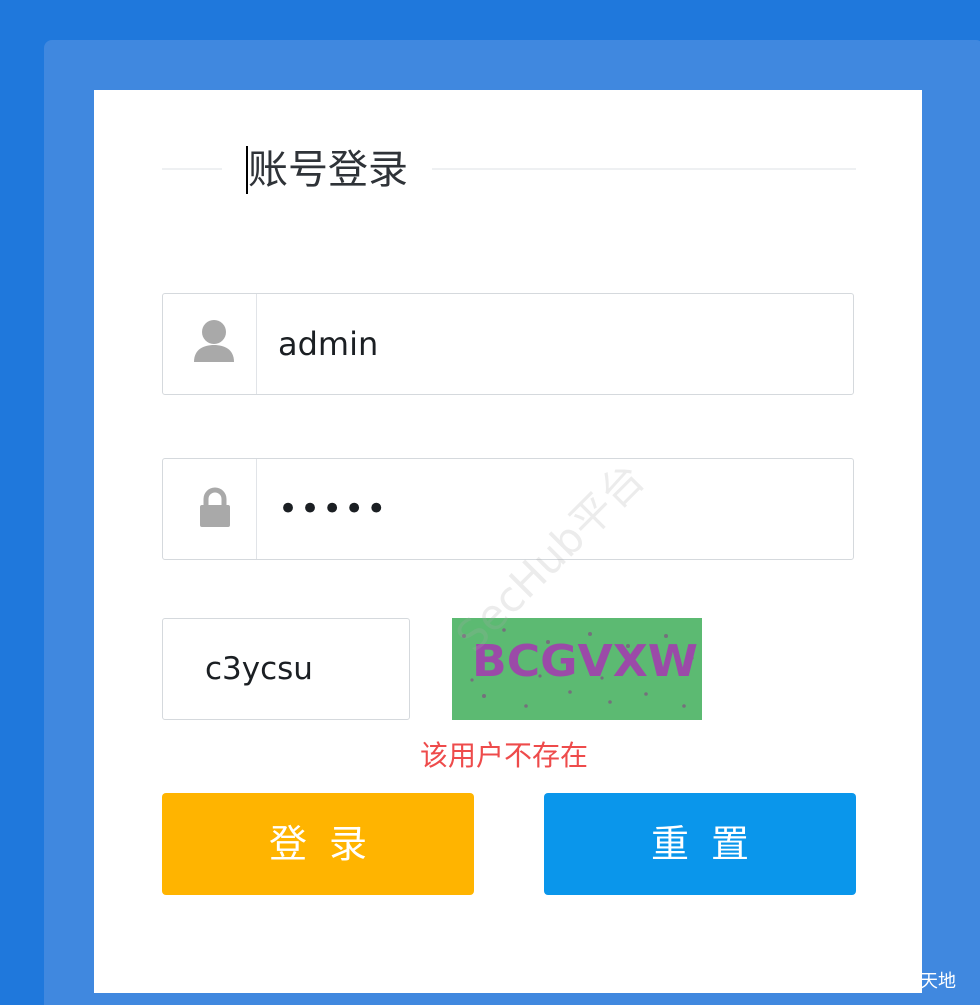  I want to click on password-input: •••••, so click(333, 509).